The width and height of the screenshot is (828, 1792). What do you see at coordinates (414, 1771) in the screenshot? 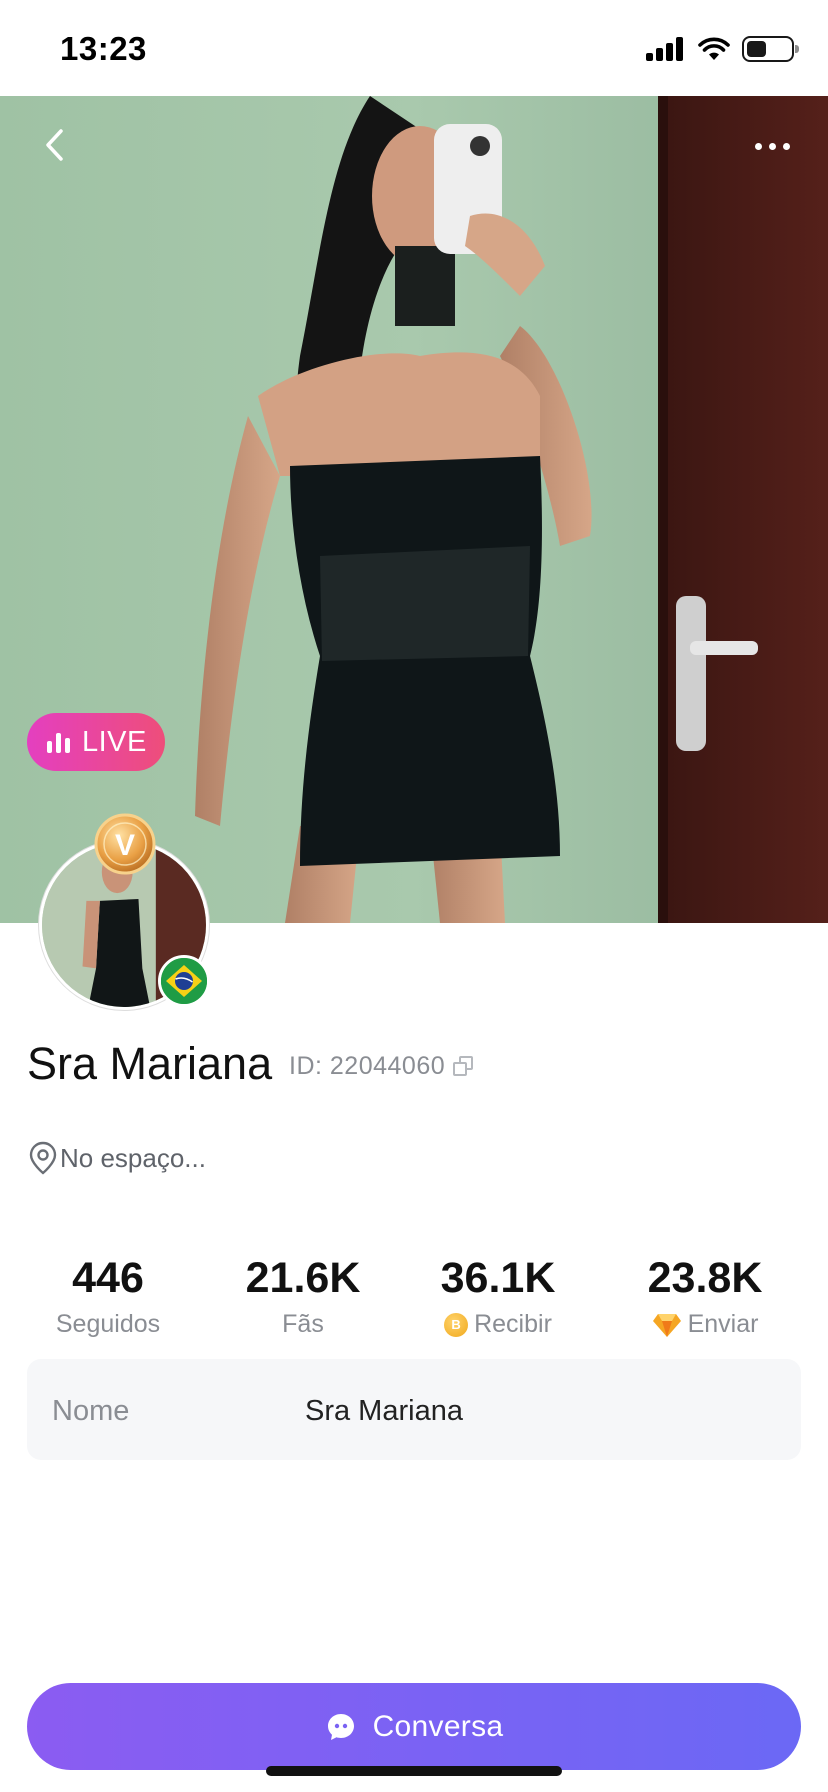
I see `home-indicator` at bounding box center [414, 1771].